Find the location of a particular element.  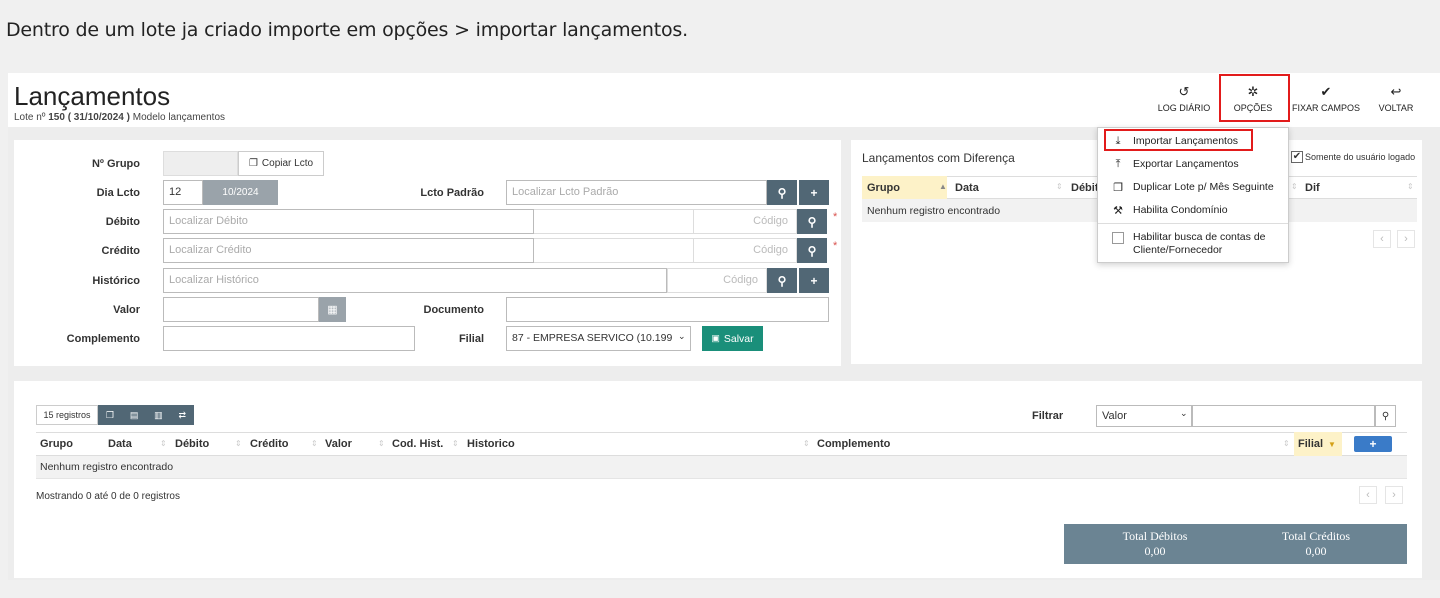

debito-codigo-input: Código is located at coordinates (745, 221).